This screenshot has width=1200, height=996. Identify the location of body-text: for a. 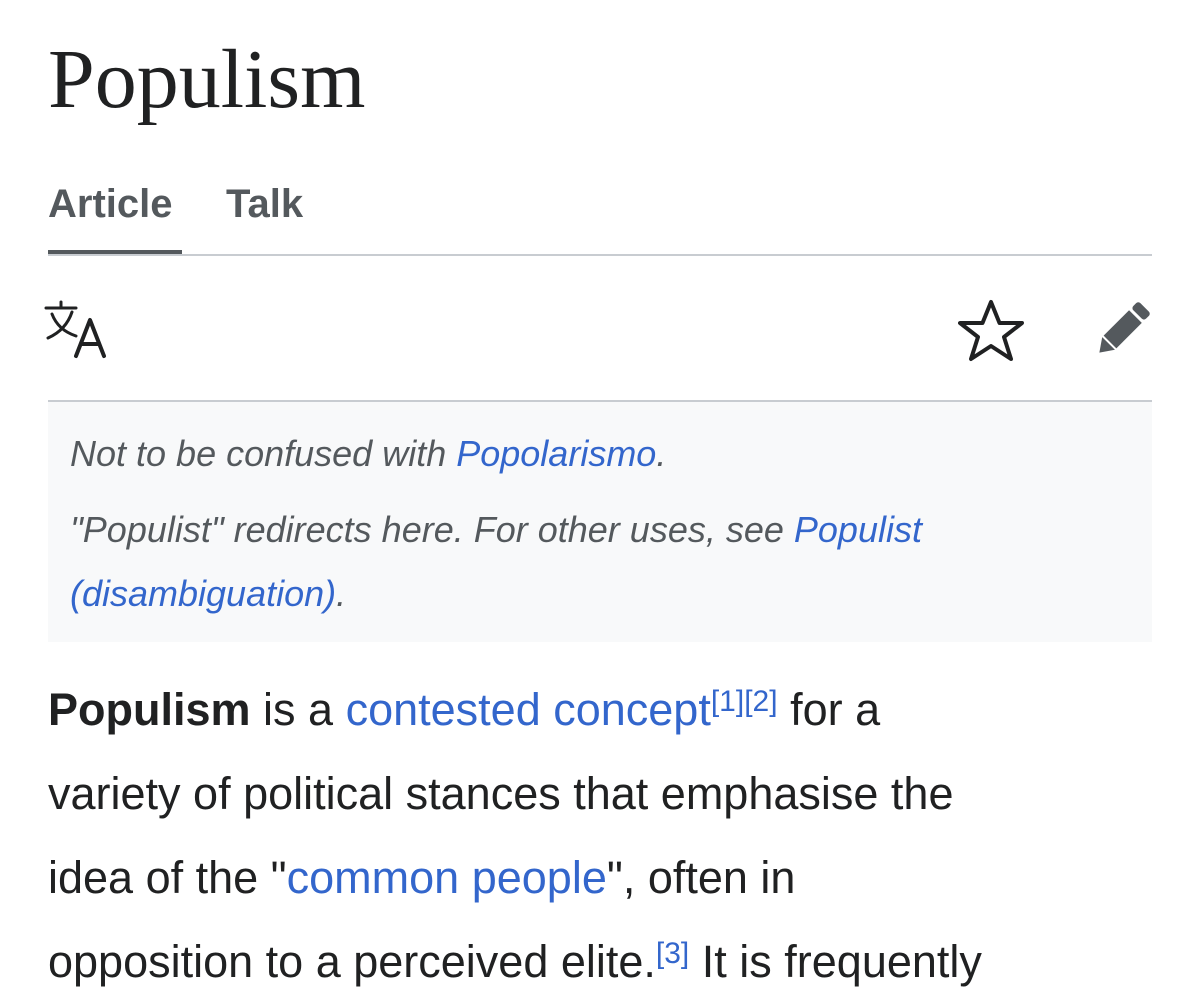
(829, 709).